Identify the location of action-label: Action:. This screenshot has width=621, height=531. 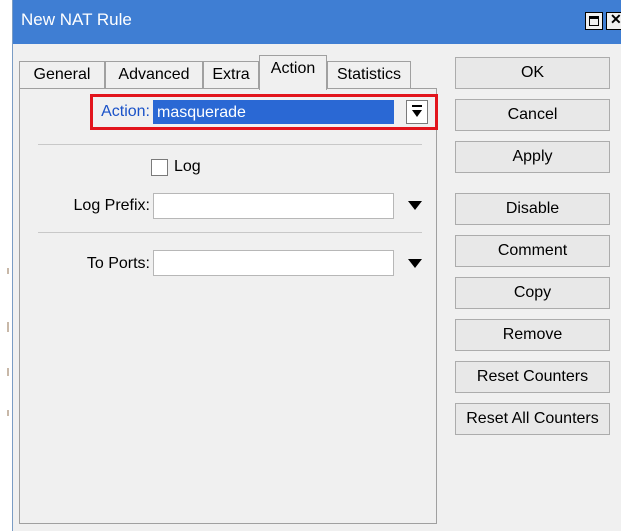
(125, 111).